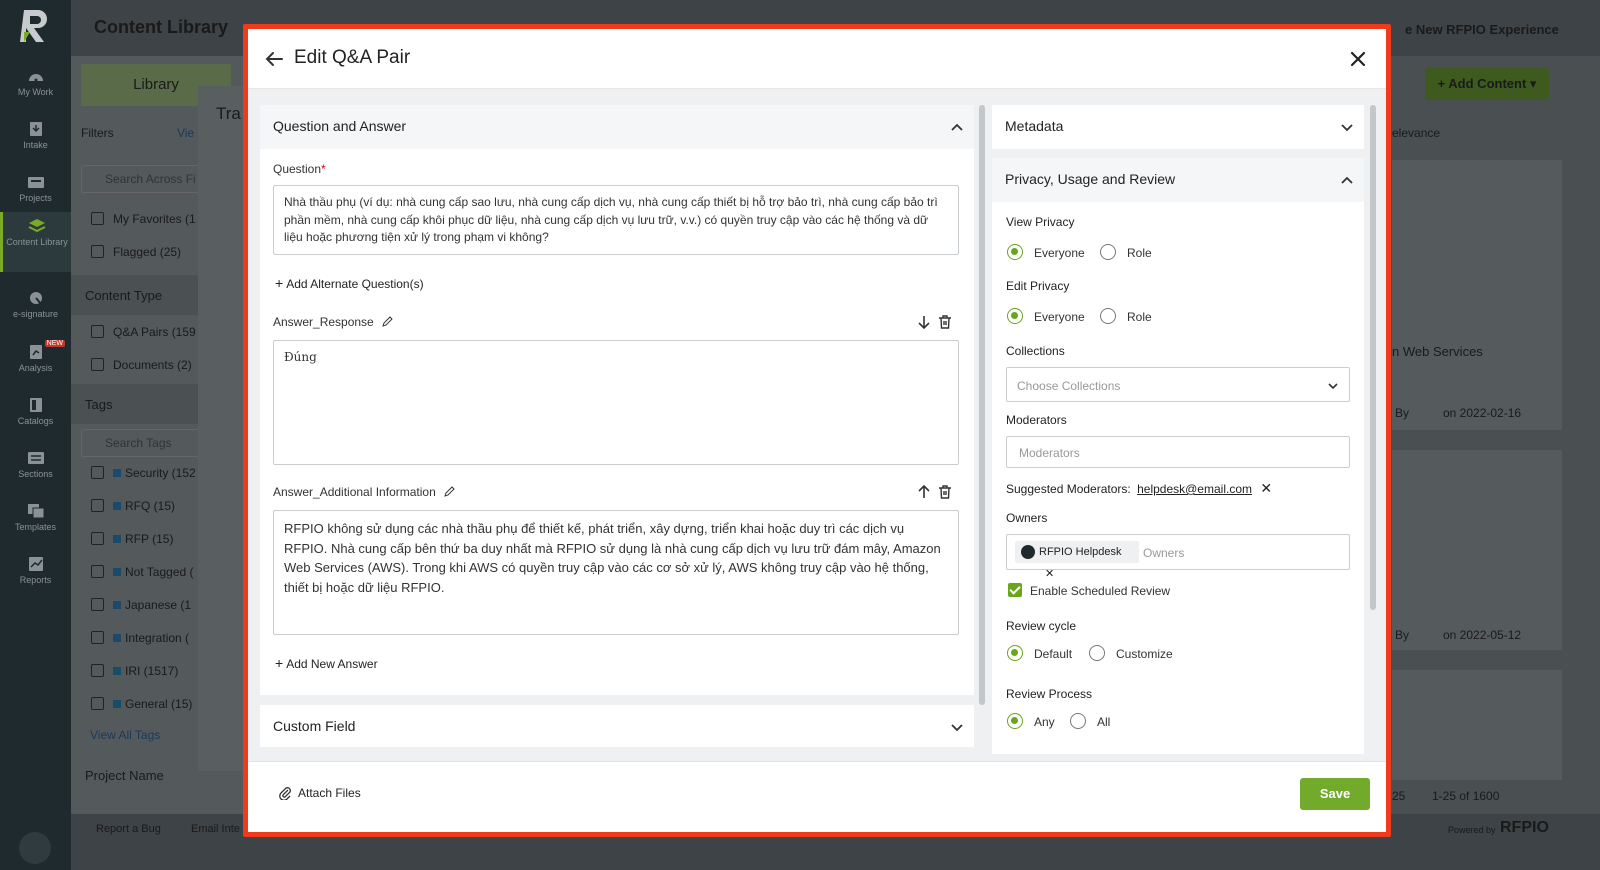 This screenshot has width=1600, height=870. What do you see at coordinates (617, 127) in the screenshot?
I see `qa-panel-header: Question and Answer` at bounding box center [617, 127].